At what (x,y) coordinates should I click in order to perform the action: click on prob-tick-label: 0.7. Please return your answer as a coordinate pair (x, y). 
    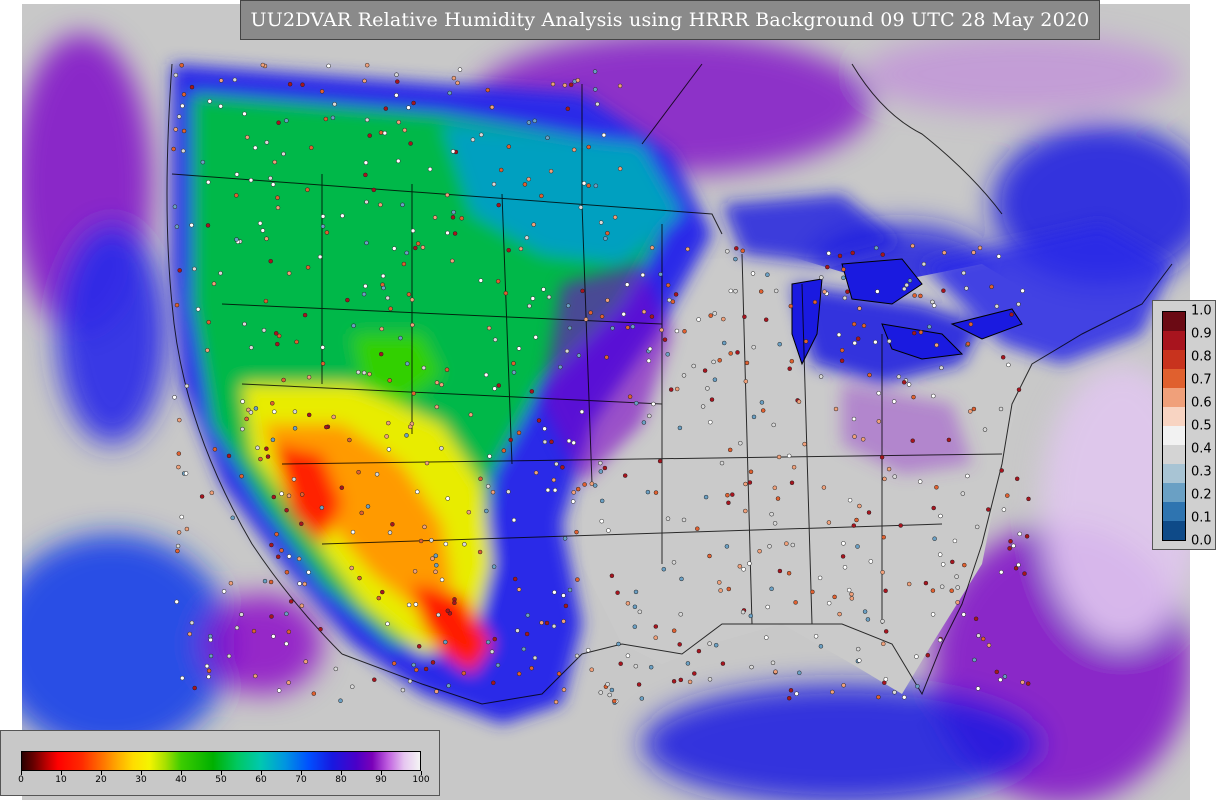
    Looking at the image, I should click on (1201, 380).